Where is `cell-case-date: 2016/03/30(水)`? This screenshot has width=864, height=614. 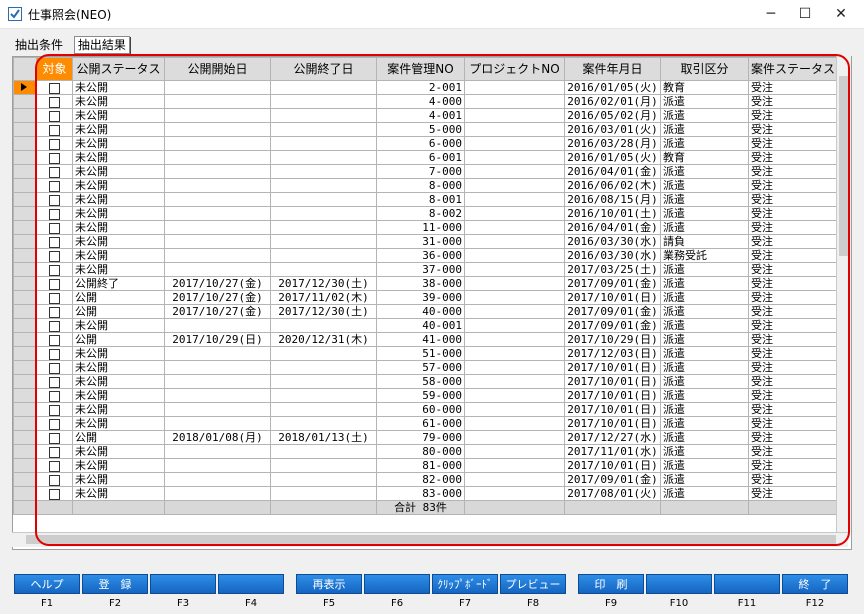 cell-case-date: 2016/03/30(水) is located at coordinates (612, 241).